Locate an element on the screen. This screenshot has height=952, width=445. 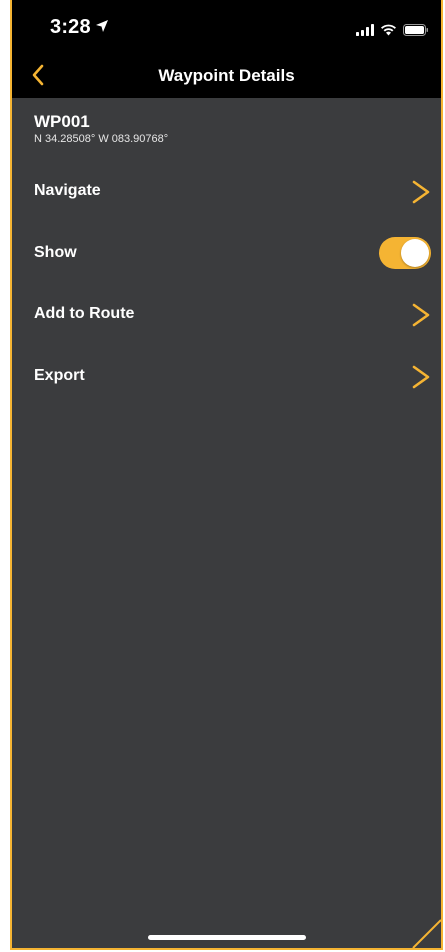
home-indicator is located at coordinates (226, 937).